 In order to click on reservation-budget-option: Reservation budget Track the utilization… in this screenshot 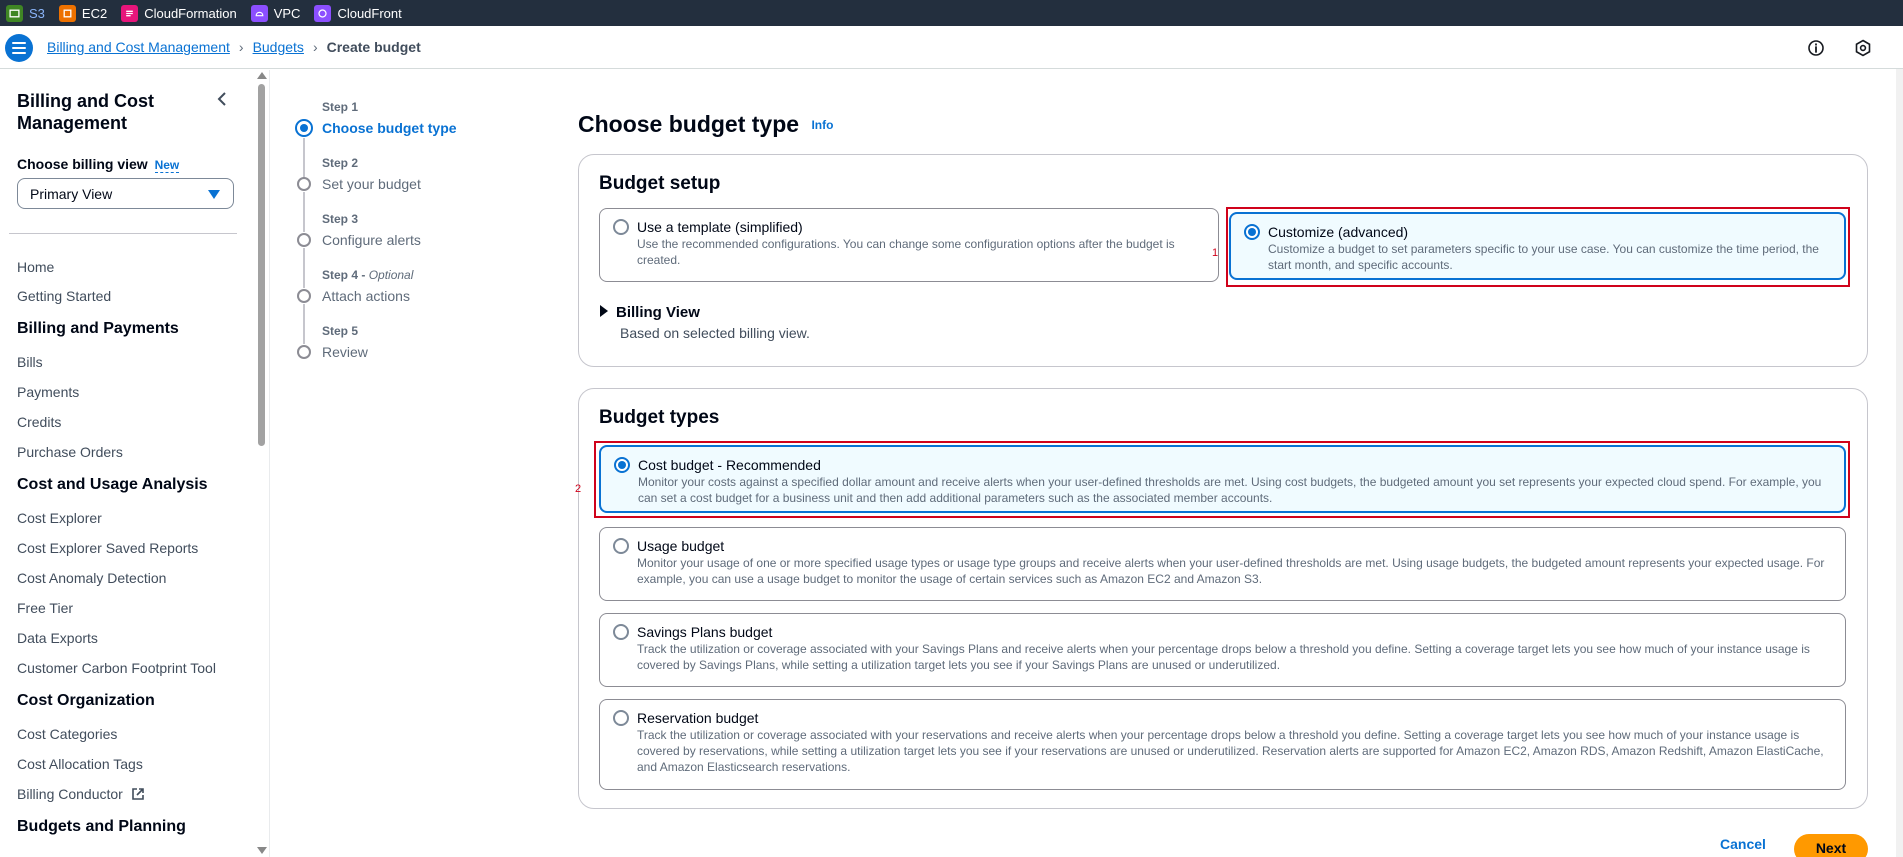, I will do `click(1222, 744)`.